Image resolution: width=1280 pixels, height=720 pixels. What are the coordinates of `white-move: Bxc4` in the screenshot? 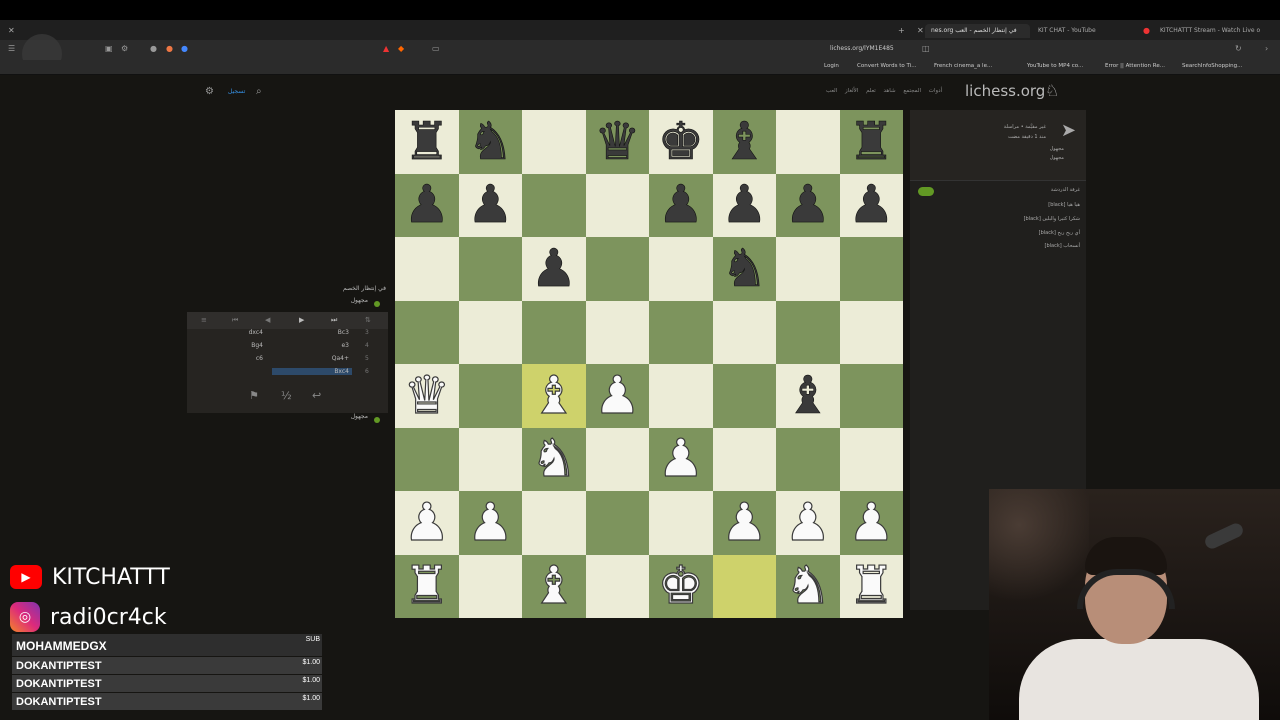 It's located at (312, 371).